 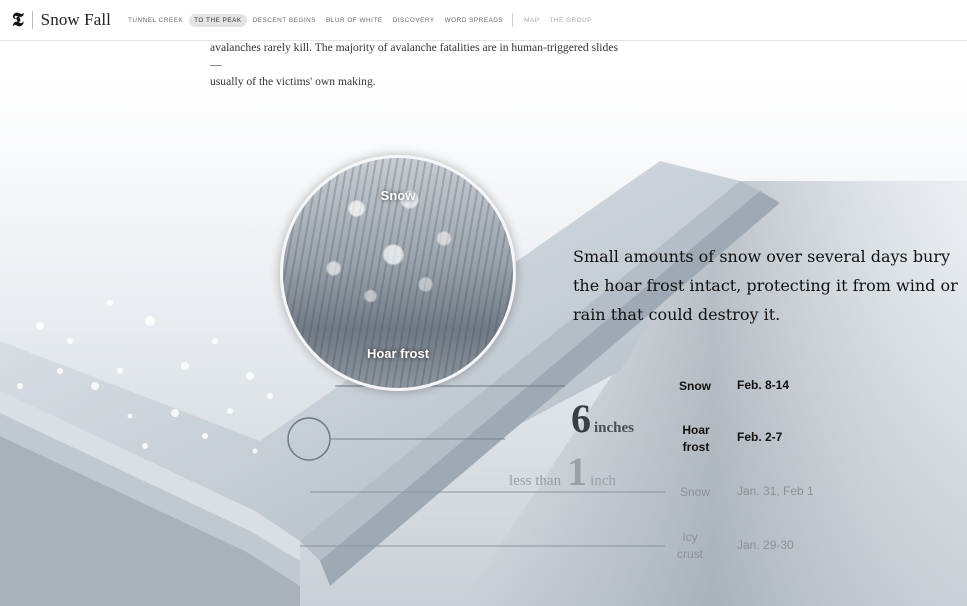 I want to click on nav-item-to-the-peak: TO THE PEAK, so click(x=218, y=20).